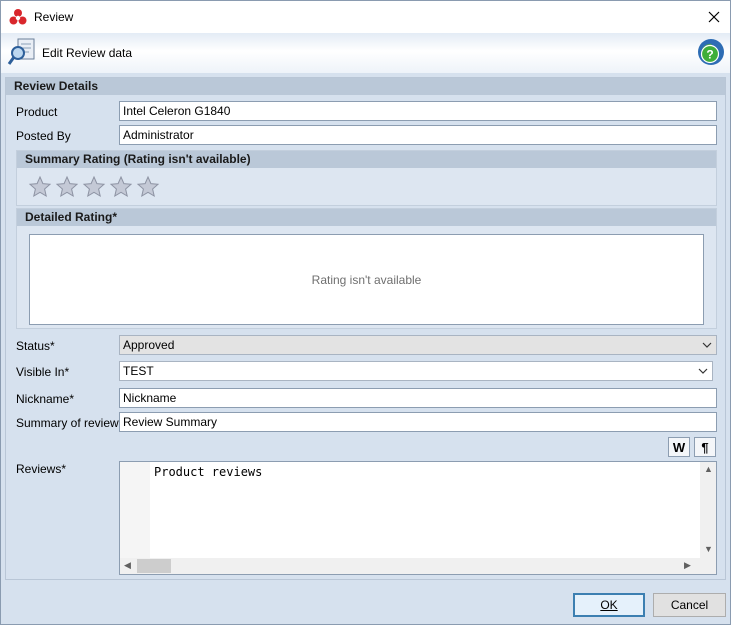 The width and height of the screenshot is (731, 625). Describe the element at coordinates (365, 53) in the screenshot. I see `header-band: Edit Review data ?` at that location.